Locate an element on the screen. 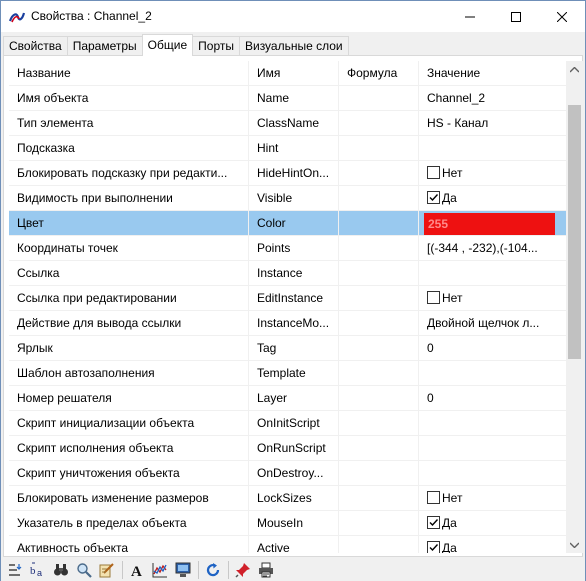 This screenshot has width=586, height=581. property-row: Ярлык Tag 0 is located at coordinates (287, 348).